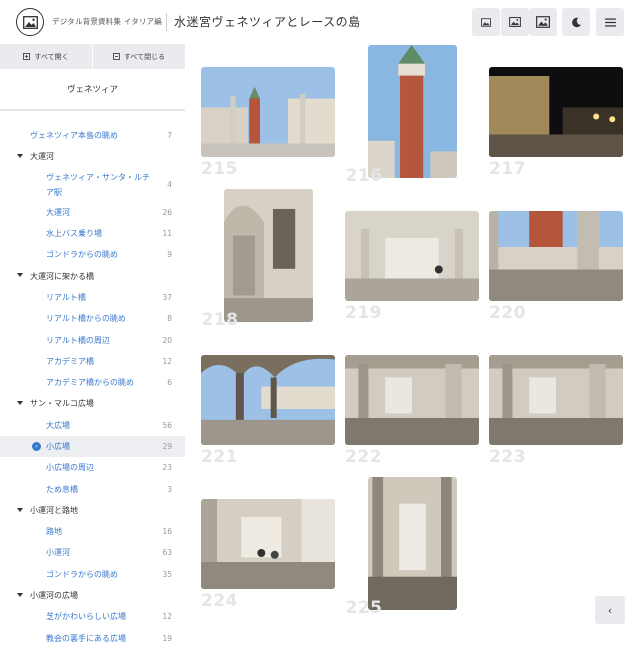 This screenshot has height=649, width=640. I want to click on medium-thumbnail-view-button, so click(515, 22).